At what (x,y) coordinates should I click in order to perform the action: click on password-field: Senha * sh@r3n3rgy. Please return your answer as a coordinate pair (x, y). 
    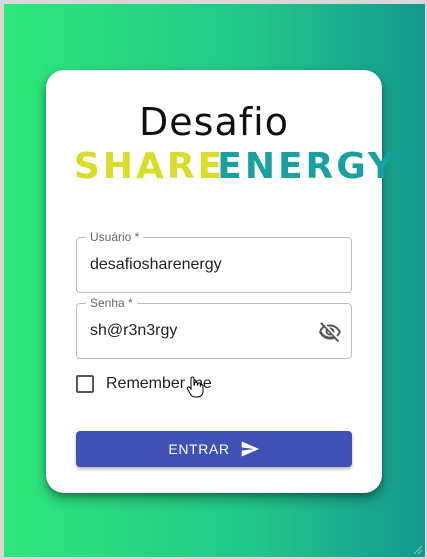
    Looking at the image, I should click on (214, 327).